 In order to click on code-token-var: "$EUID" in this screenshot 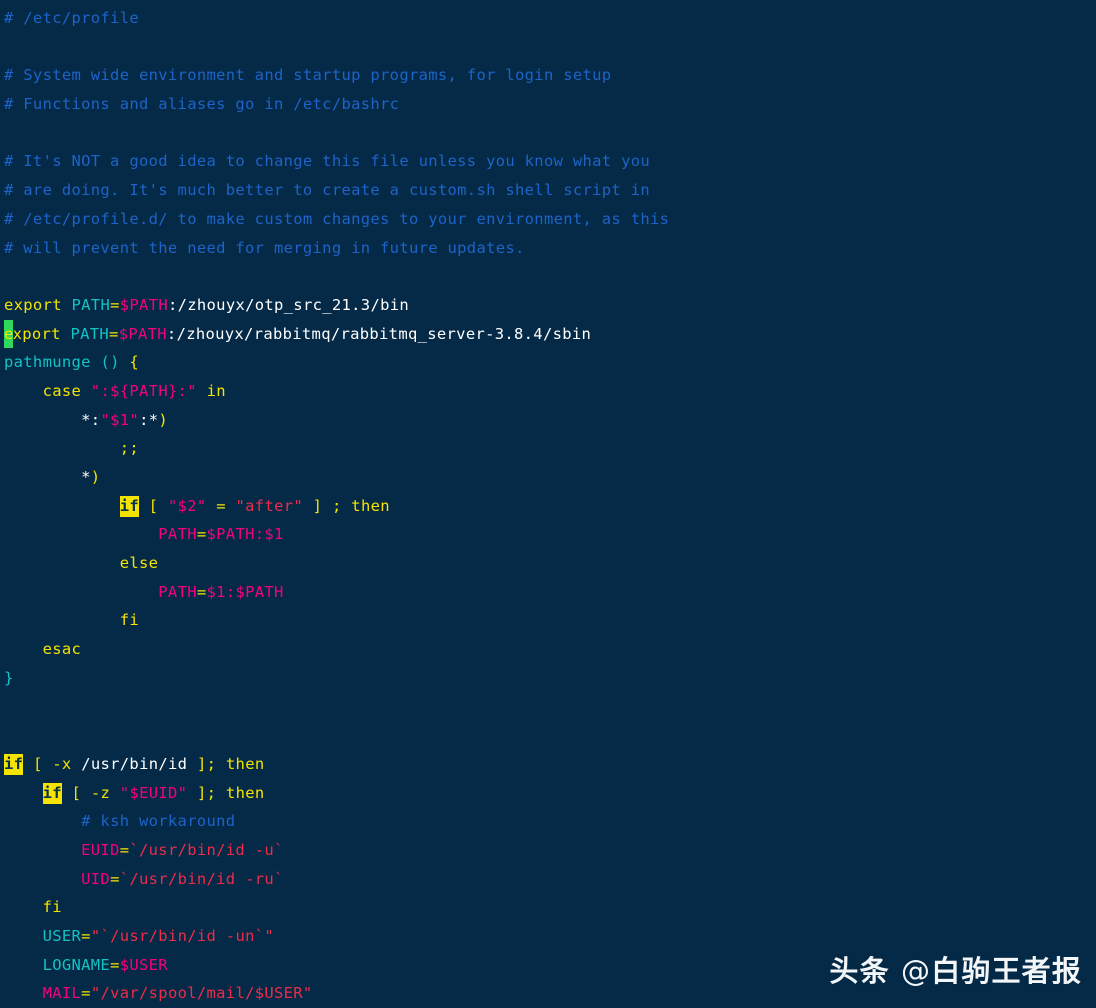, I will do `click(153, 792)`.